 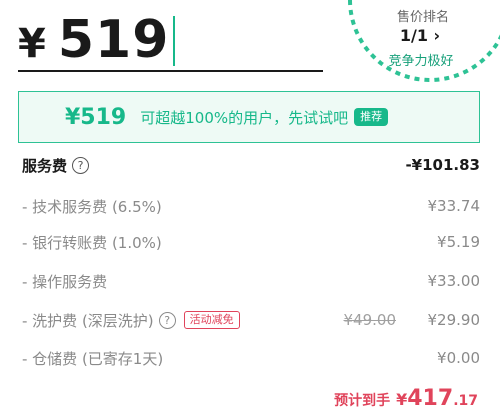 I want to click on fee-name: - 操作服务费, so click(x=65, y=281).